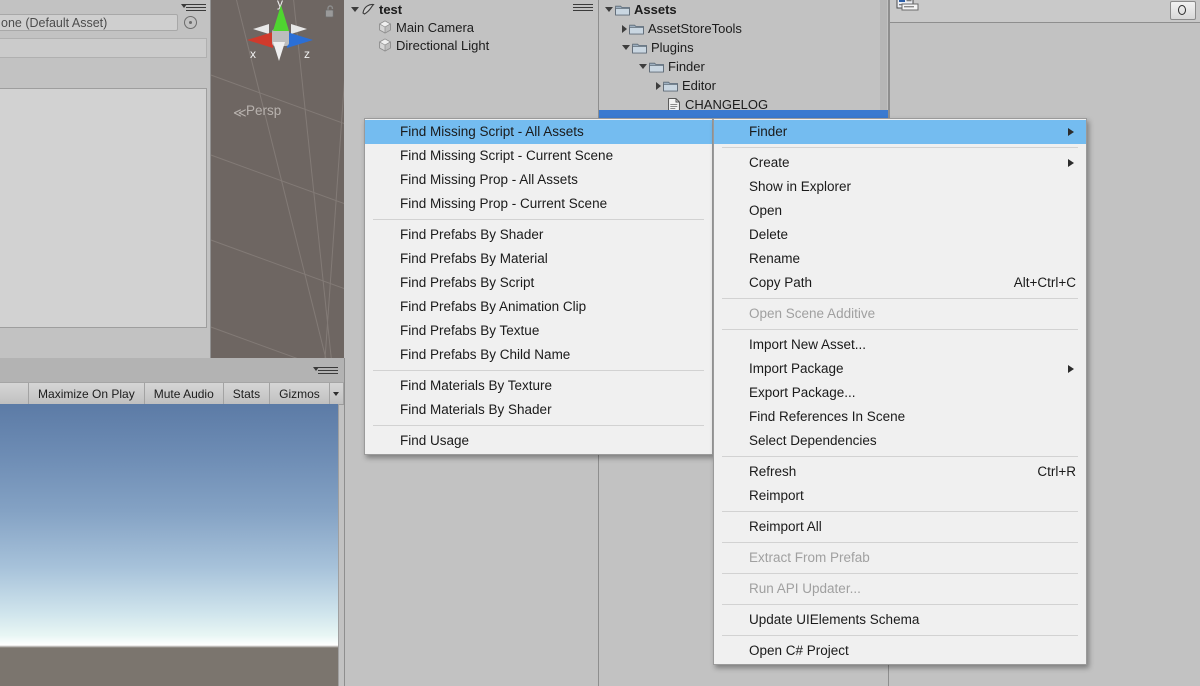  I want to click on asset-menu-item: Reimport, so click(900, 496).